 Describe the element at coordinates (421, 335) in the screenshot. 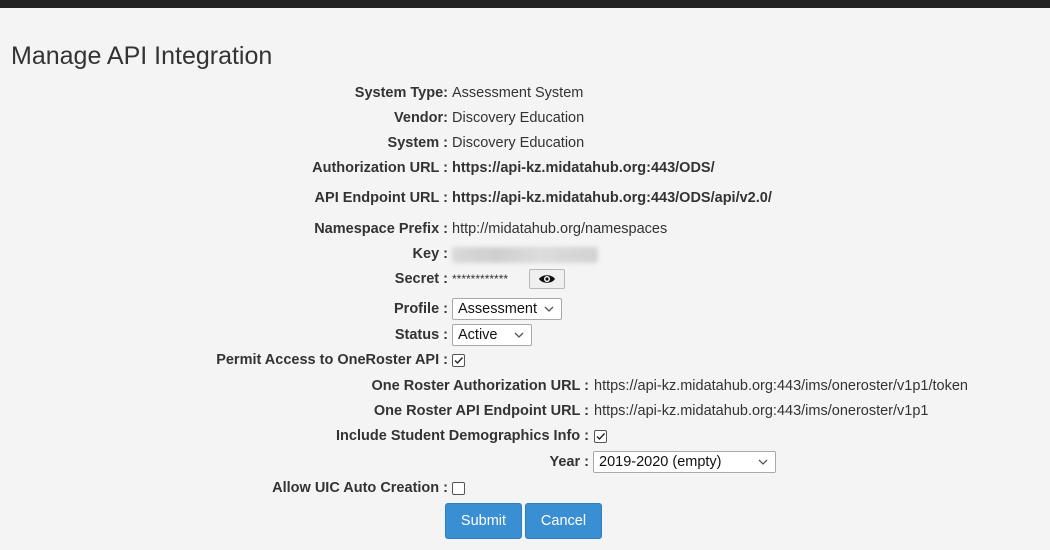

I see `status-label: Status :` at that location.